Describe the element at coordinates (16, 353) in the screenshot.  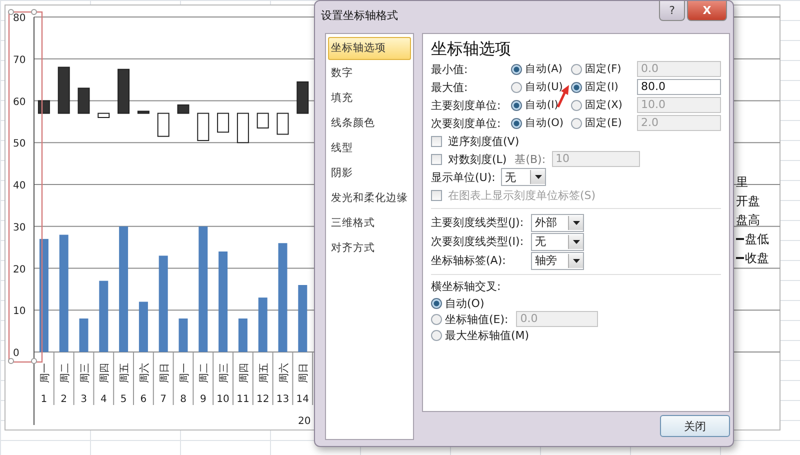
I see `axis-label: 0` at that location.